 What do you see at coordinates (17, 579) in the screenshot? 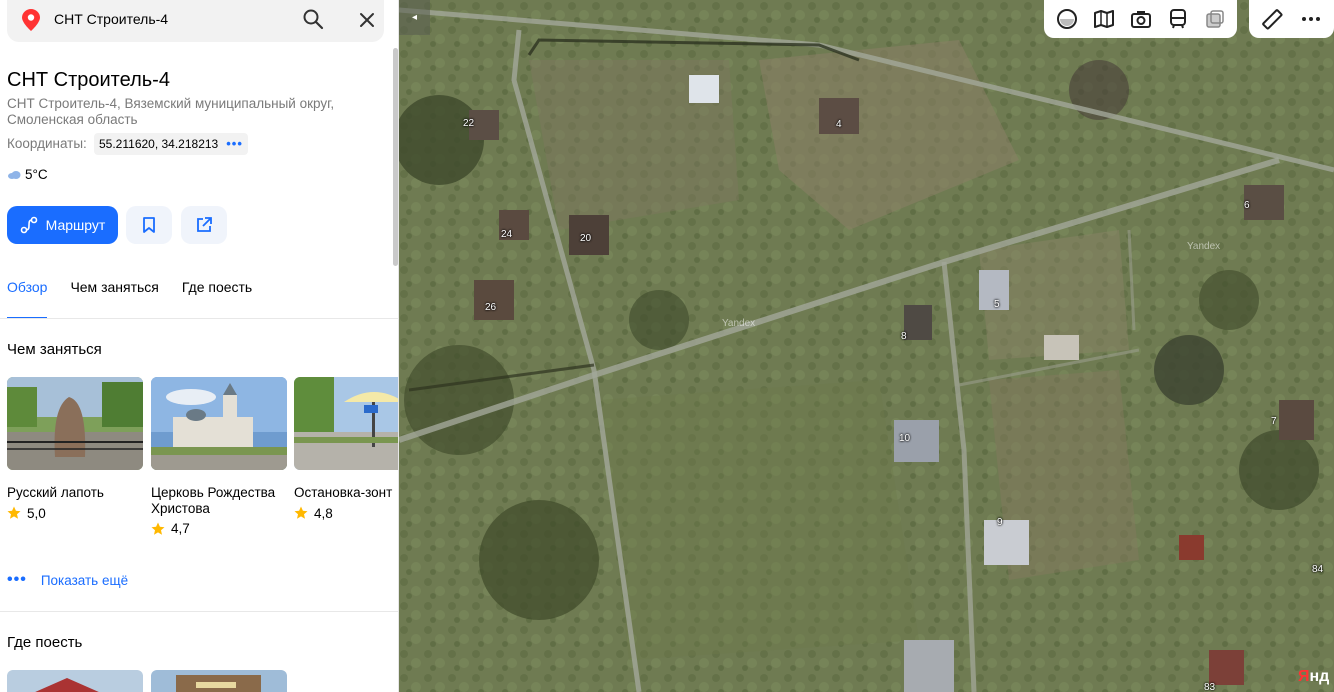
I see `more-dots-icon: •••` at bounding box center [17, 579].